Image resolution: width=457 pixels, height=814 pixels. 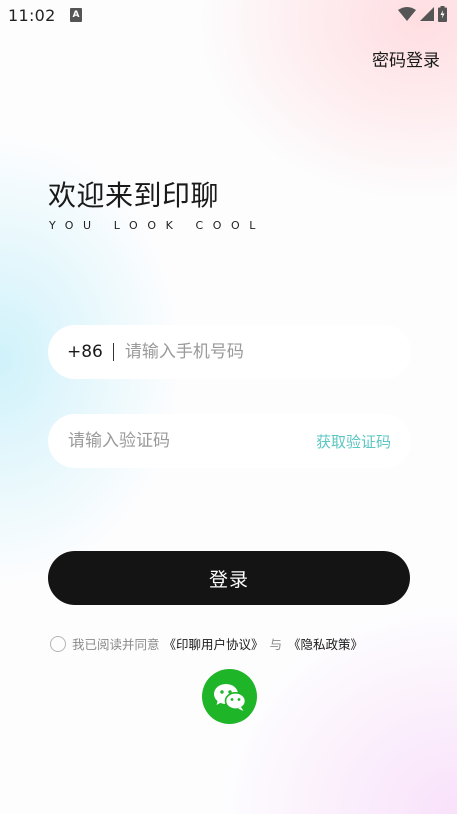 What do you see at coordinates (85, 352) in the screenshot?
I see `country-code: +86` at bounding box center [85, 352].